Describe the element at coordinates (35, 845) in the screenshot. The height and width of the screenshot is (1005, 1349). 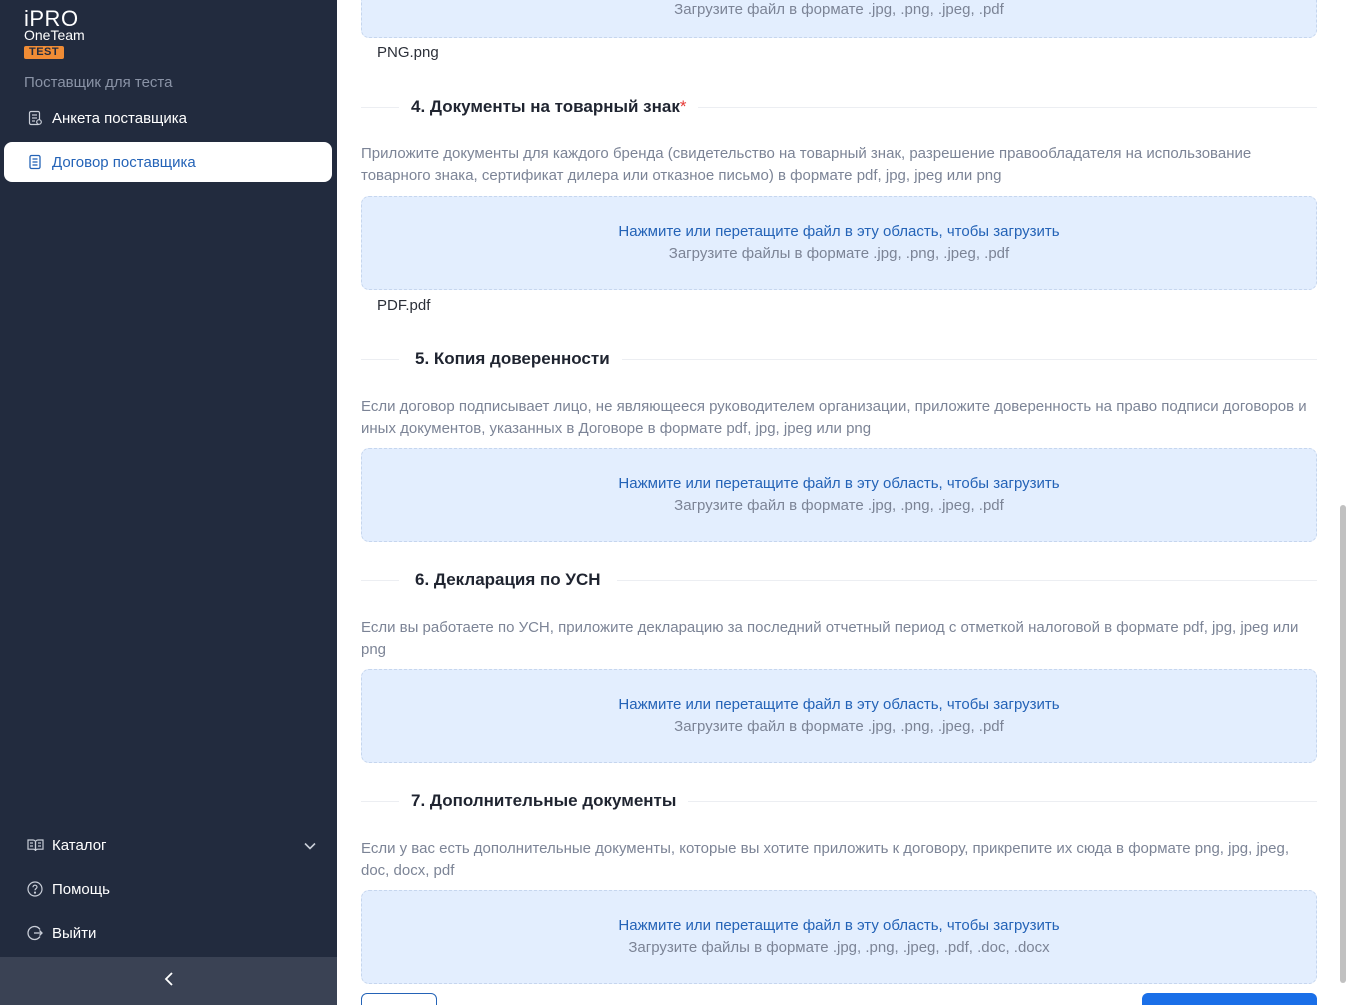
I see `book-open-icon` at that location.